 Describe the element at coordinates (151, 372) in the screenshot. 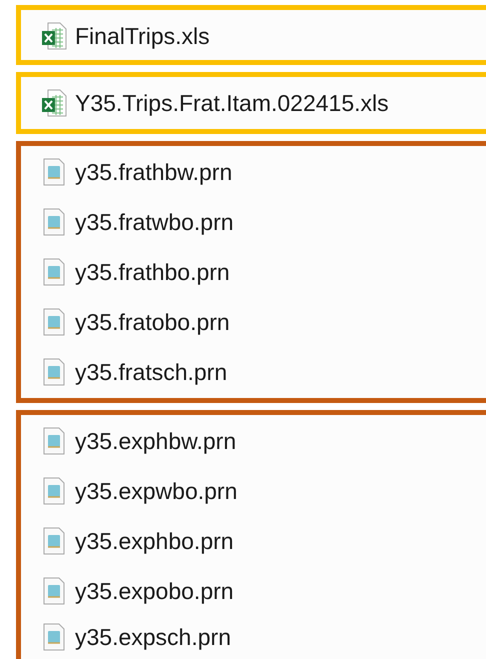

I see `file-name: y35.fratsch.prn` at that location.